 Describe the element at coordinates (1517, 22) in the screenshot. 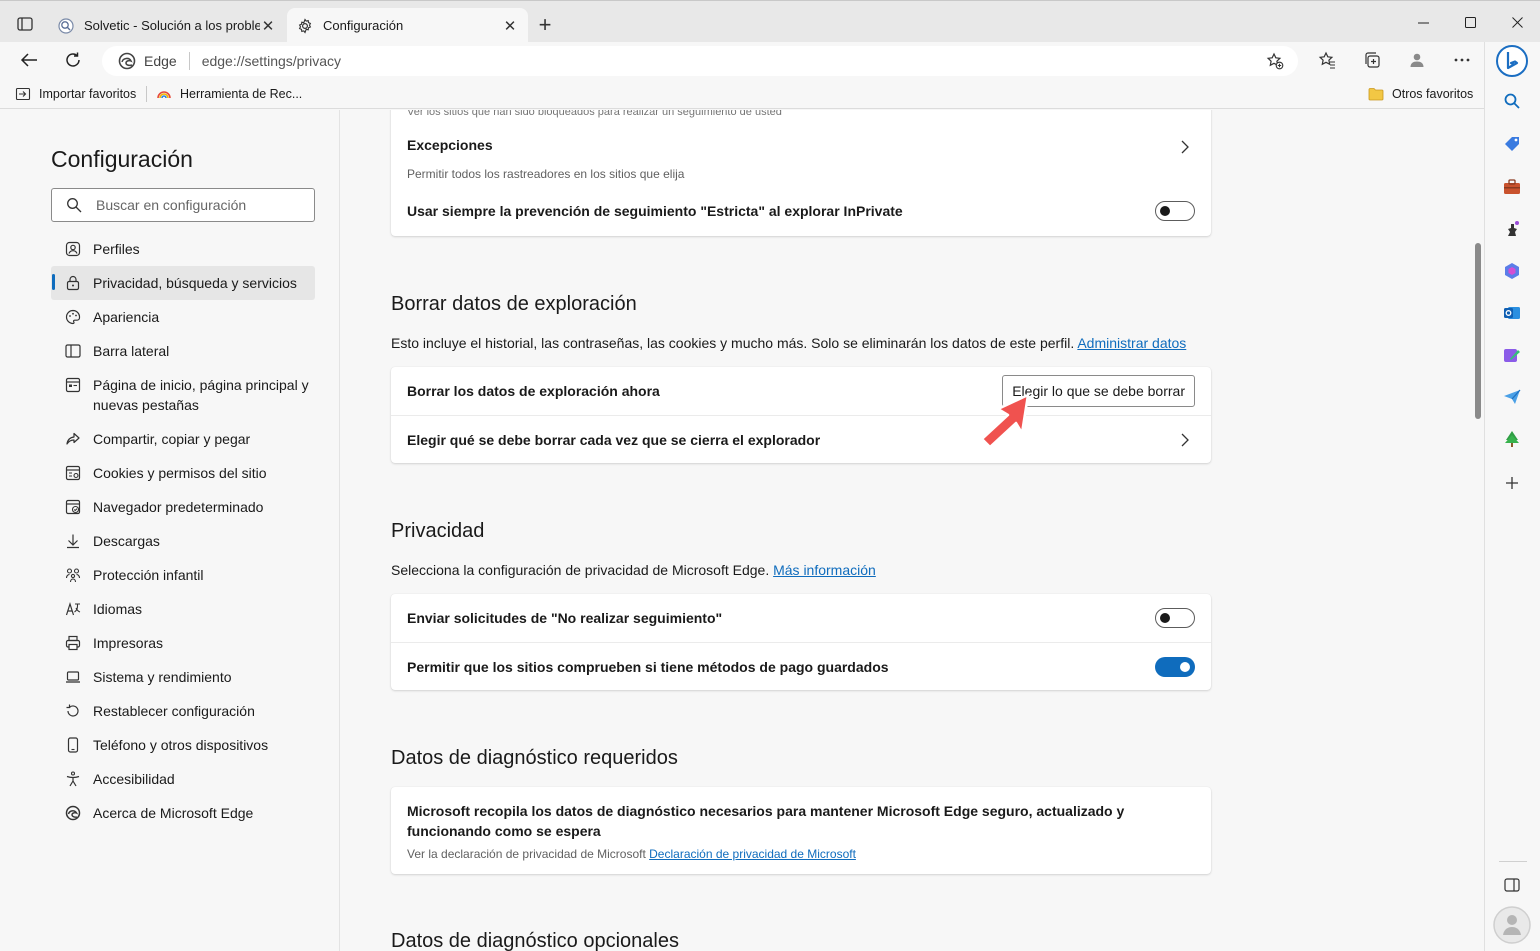

I see `close-window-button` at that location.